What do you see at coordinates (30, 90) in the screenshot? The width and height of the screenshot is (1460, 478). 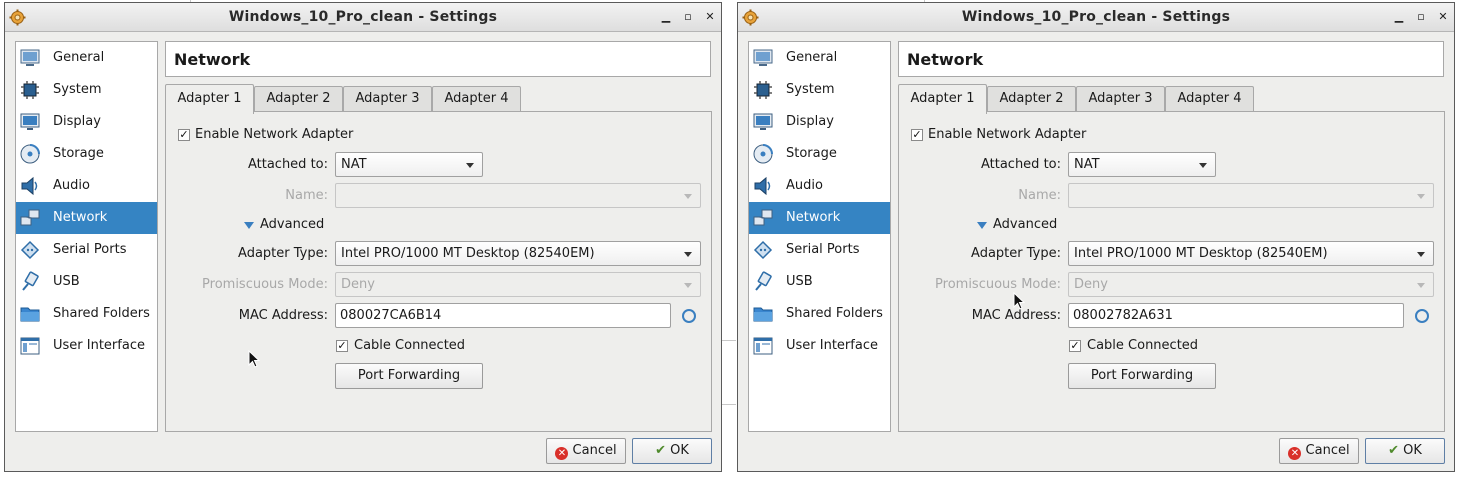 I see `system-icon` at bounding box center [30, 90].